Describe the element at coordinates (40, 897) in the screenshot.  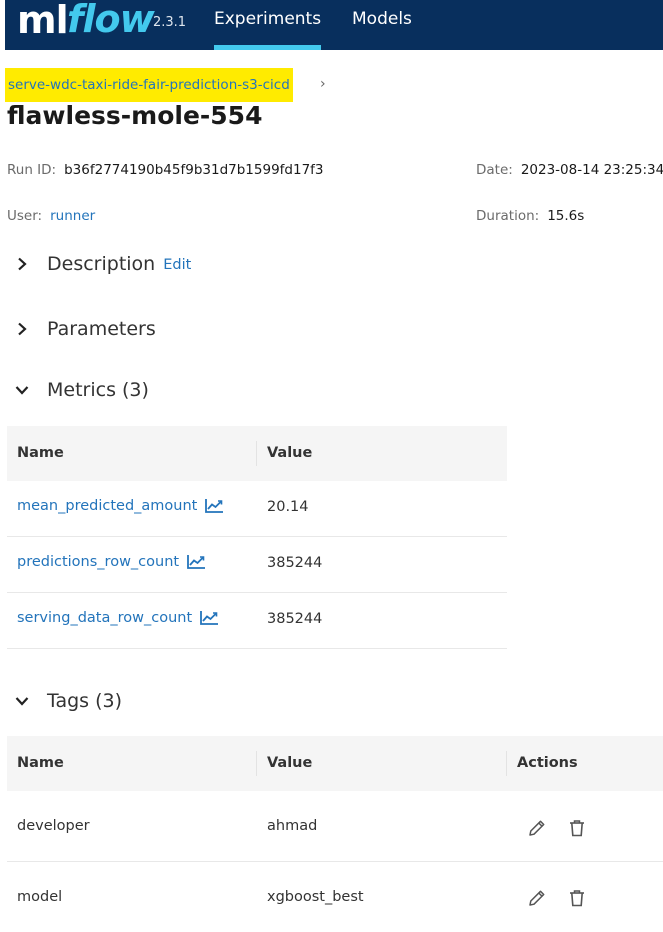
I see `tag-name: model` at that location.